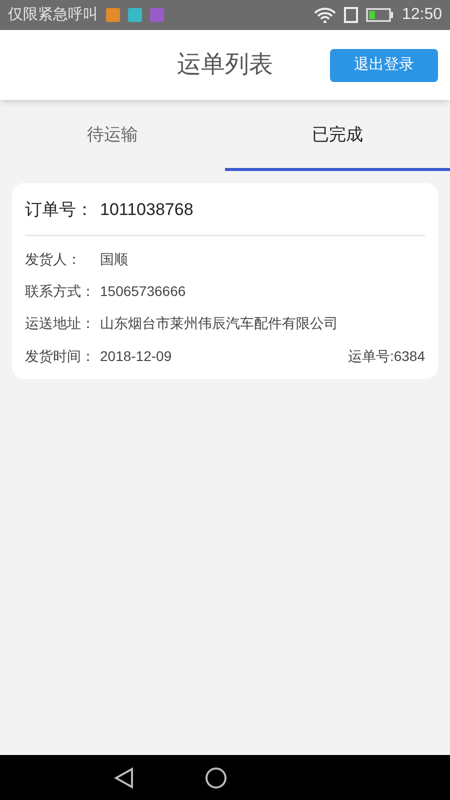 The image size is (450, 800). Describe the element at coordinates (219, 323) in the screenshot. I see `field-value: 山东烟台市莱州伟辰汽车配件有限公司` at that location.